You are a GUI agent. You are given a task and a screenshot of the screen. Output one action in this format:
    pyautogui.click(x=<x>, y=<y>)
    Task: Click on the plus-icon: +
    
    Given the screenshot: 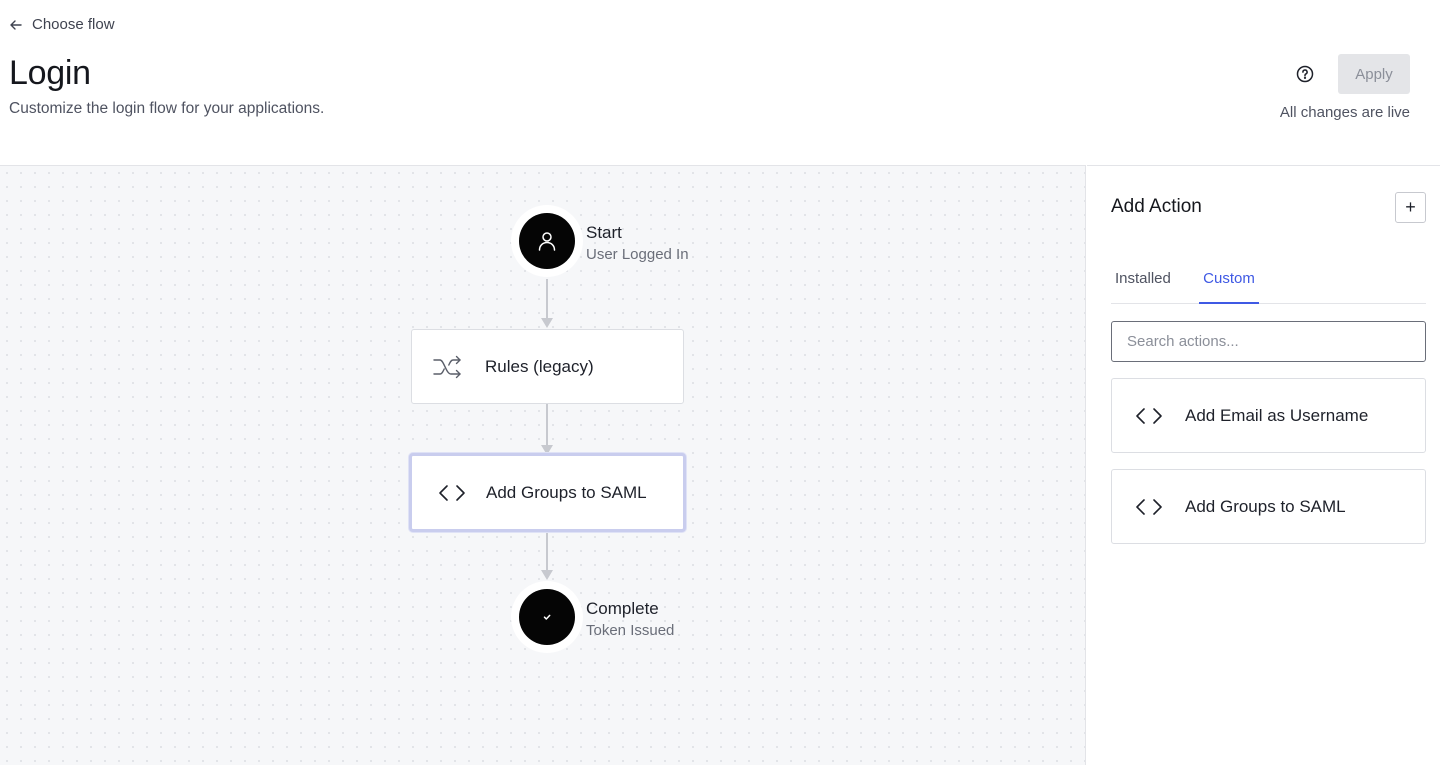 What is the action you would take?
    pyautogui.click(x=1410, y=207)
    